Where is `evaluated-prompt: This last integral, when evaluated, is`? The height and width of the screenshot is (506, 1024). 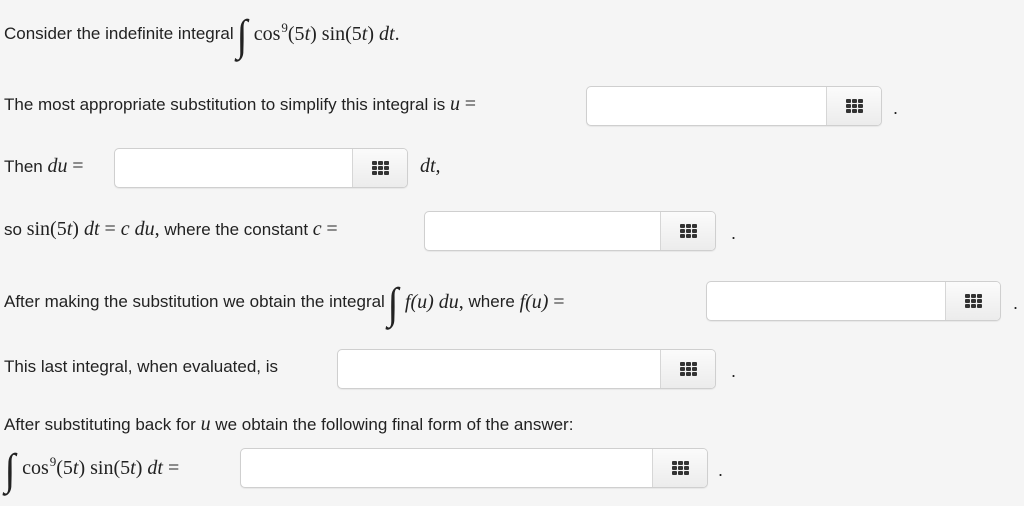
evaluated-prompt: This last integral, when evaluated, is is located at coordinates (141, 367).